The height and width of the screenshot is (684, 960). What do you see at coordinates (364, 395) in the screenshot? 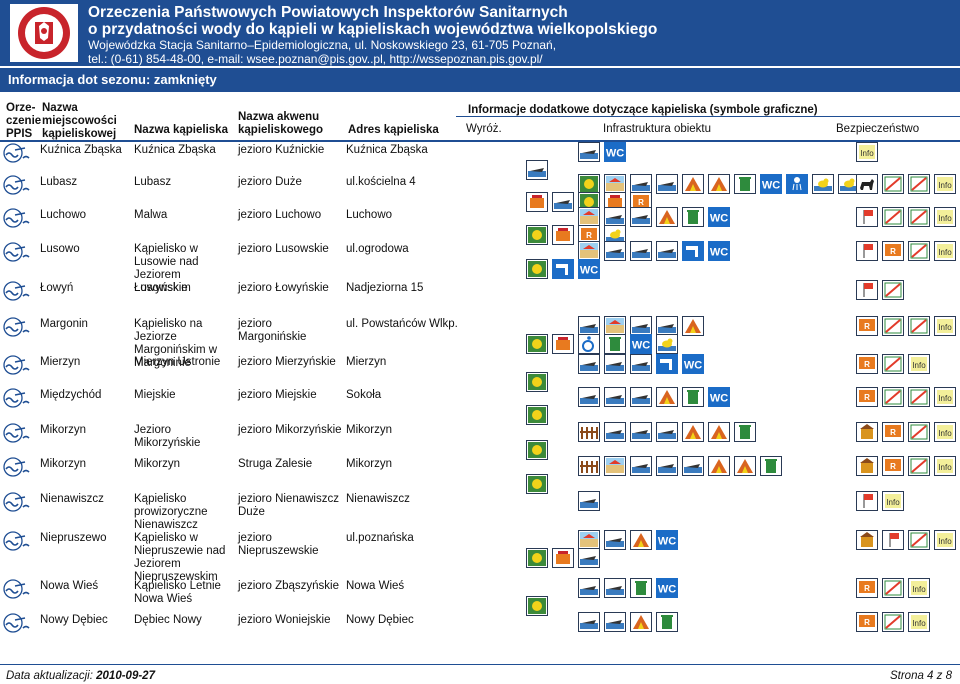
I see `cell-adres: Sokoła` at bounding box center [364, 395].